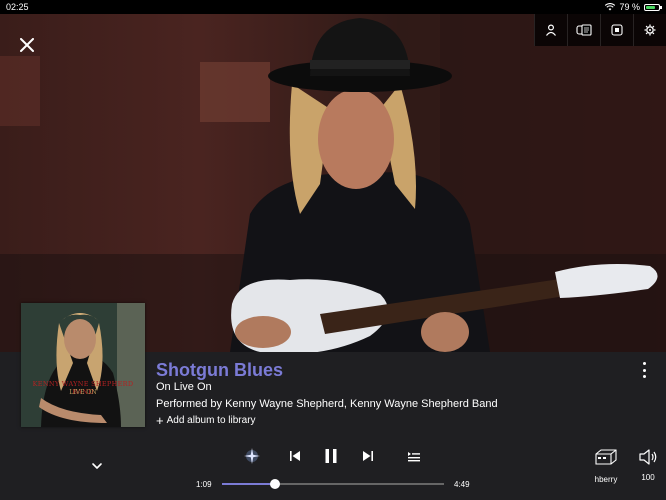 The width and height of the screenshot is (666, 500). Describe the element at coordinates (606, 457) in the screenshot. I see `speaker-device-icon` at that location.